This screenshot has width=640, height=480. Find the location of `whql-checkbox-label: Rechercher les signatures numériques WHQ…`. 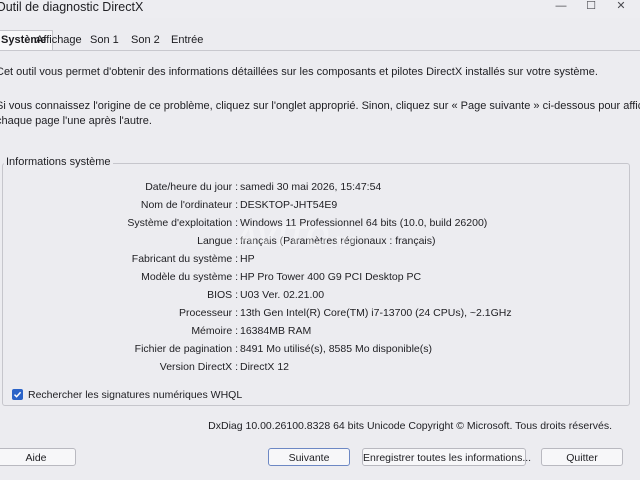

whql-checkbox-label: Rechercher les signatures numériques WHQ… is located at coordinates (135, 395).